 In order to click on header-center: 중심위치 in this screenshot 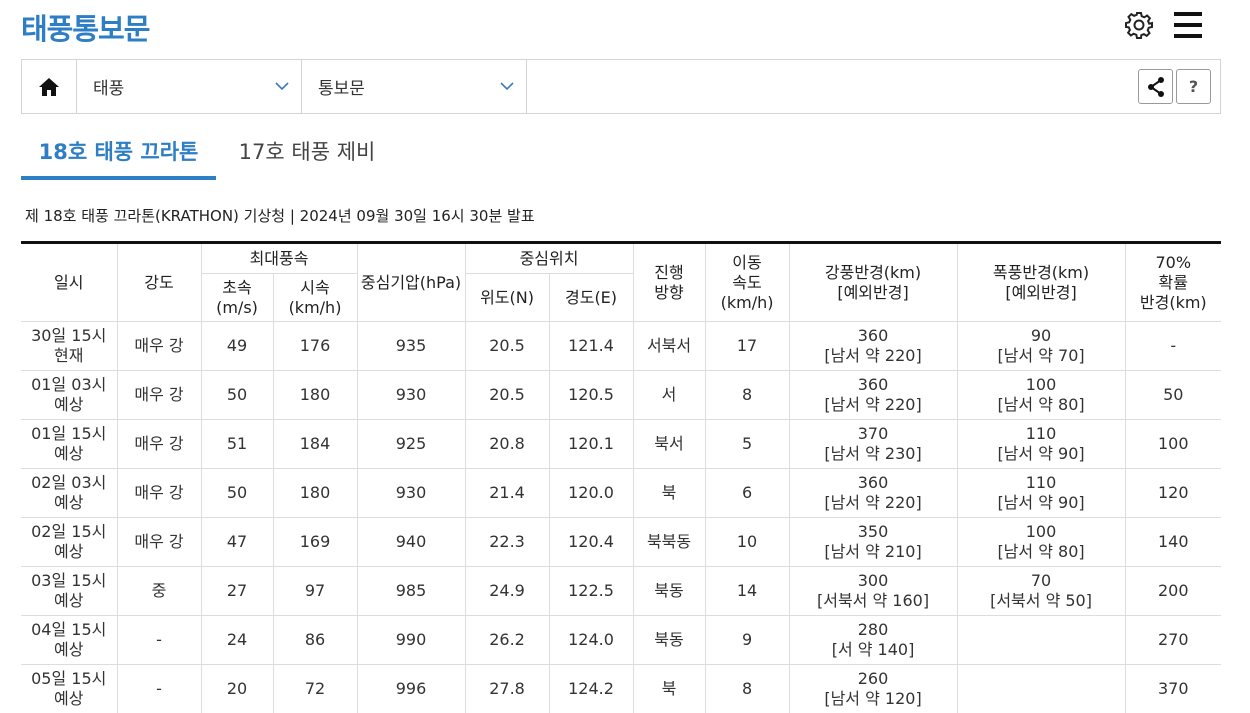, I will do `click(549, 258)`.